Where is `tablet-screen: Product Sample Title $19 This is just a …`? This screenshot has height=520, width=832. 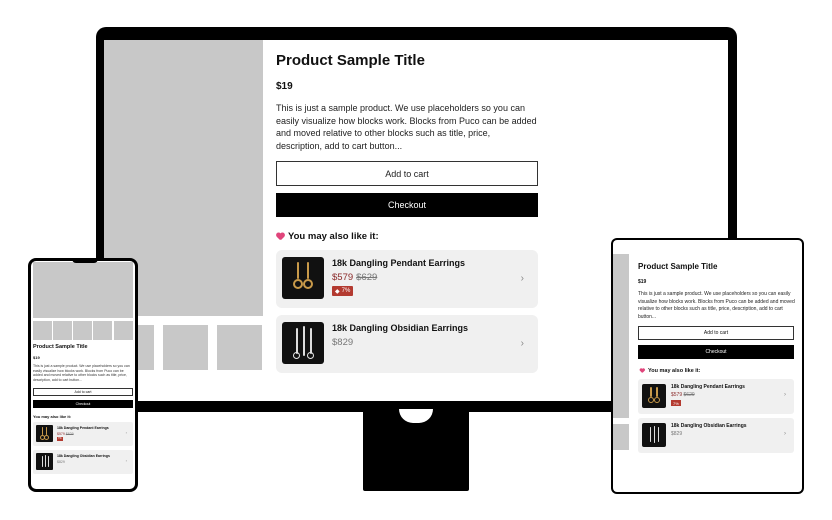 tablet-screen: Product Sample Title $19 This is just a … is located at coordinates (707, 366).